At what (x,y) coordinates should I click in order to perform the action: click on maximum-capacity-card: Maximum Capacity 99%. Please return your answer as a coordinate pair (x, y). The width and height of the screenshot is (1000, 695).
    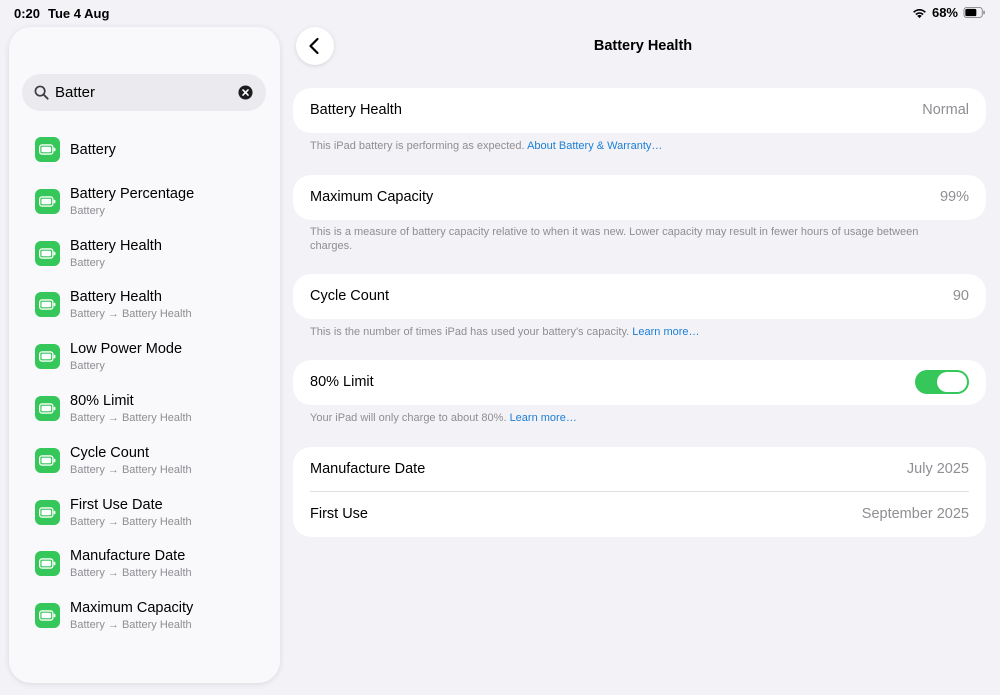
    Looking at the image, I should click on (639, 197).